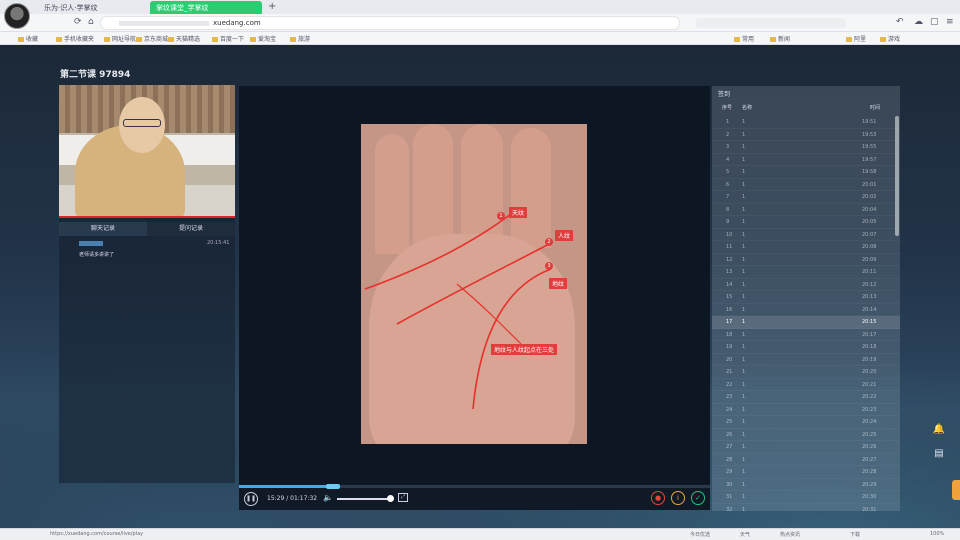  What do you see at coordinates (474, 486) in the screenshot?
I see `progress-bar` at bounding box center [474, 486].